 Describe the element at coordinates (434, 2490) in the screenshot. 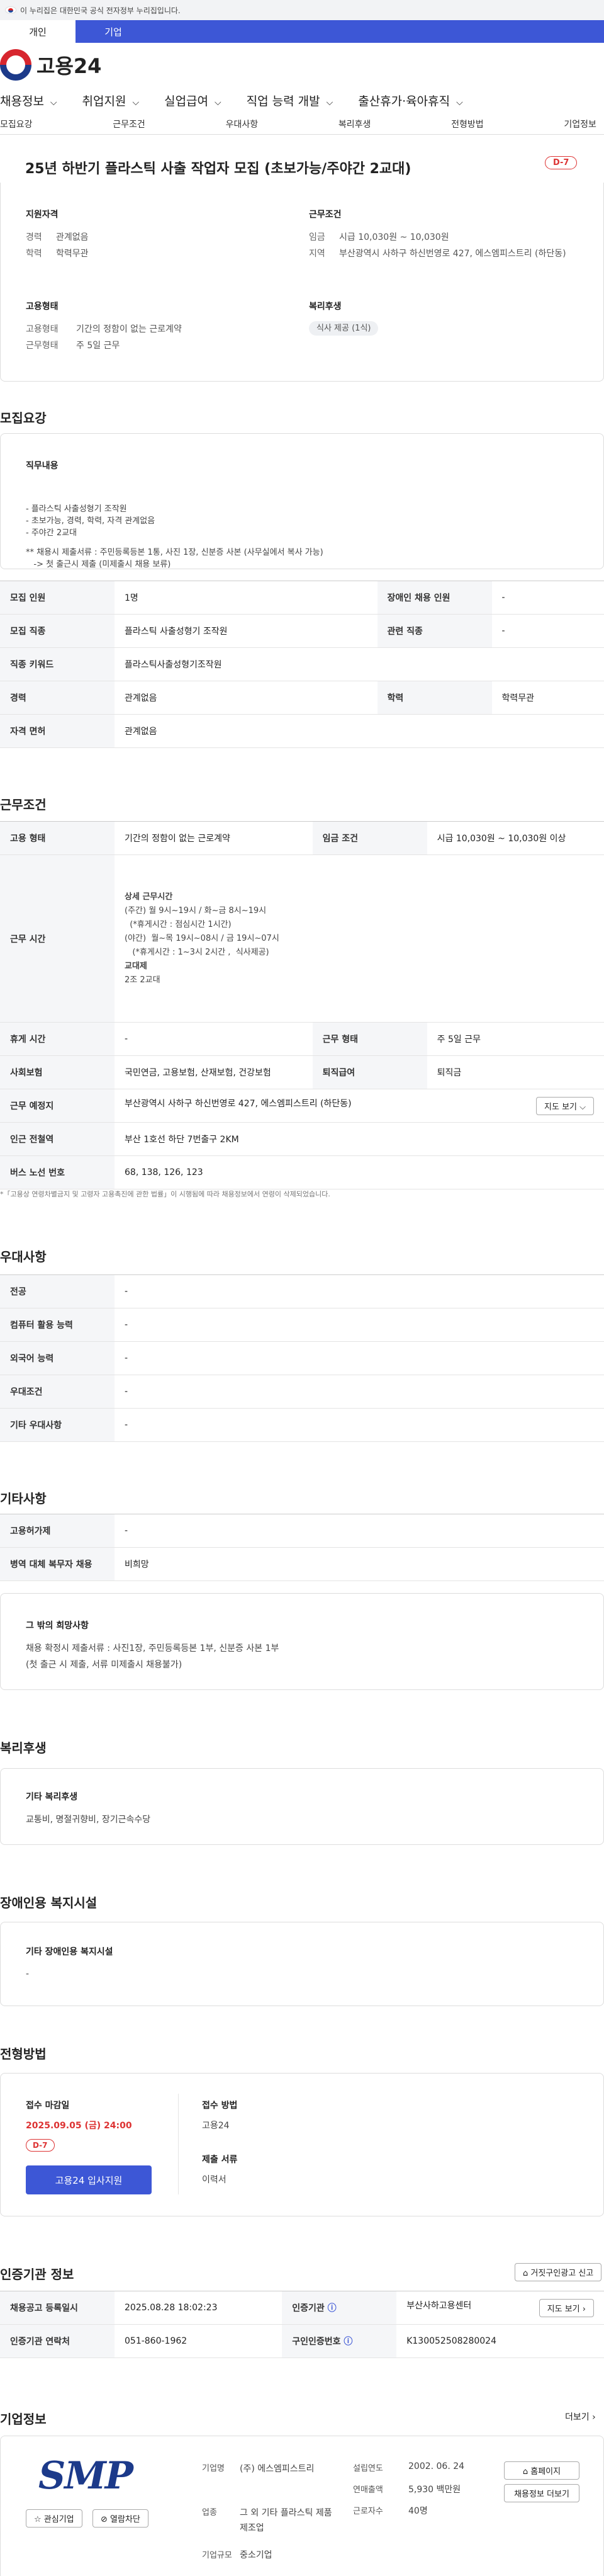

I see `sales-value: 5,930 백만원` at that location.